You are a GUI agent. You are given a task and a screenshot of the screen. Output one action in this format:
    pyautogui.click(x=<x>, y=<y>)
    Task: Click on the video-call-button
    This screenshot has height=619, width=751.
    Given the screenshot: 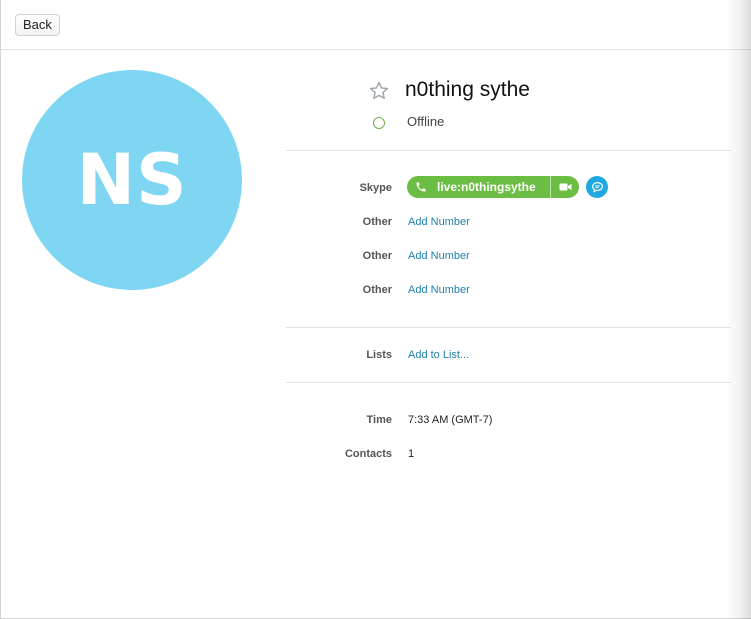 What is the action you would take?
    pyautogui.click(x=565, y=187)
    